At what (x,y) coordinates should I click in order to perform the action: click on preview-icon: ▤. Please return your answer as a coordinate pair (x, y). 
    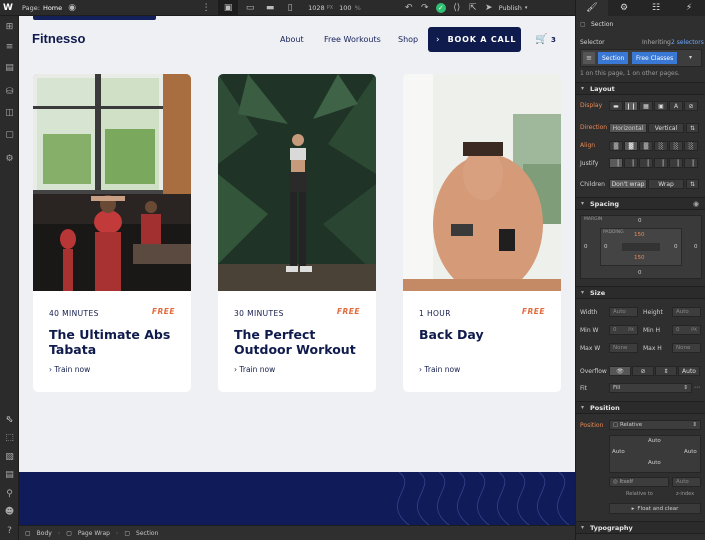
    Looking at the image, I should click on (9, 474).